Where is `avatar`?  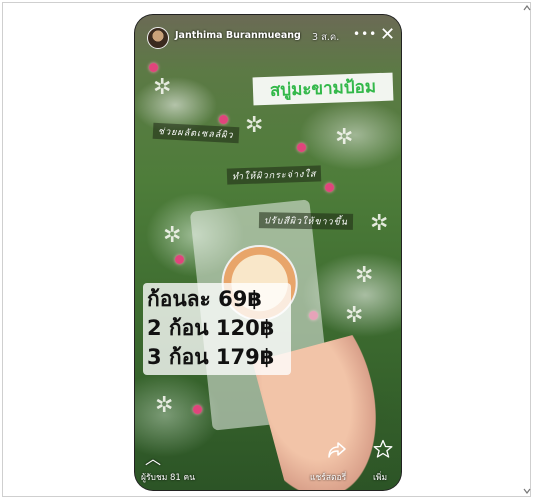 avatar is located at coordinates (158, 38).